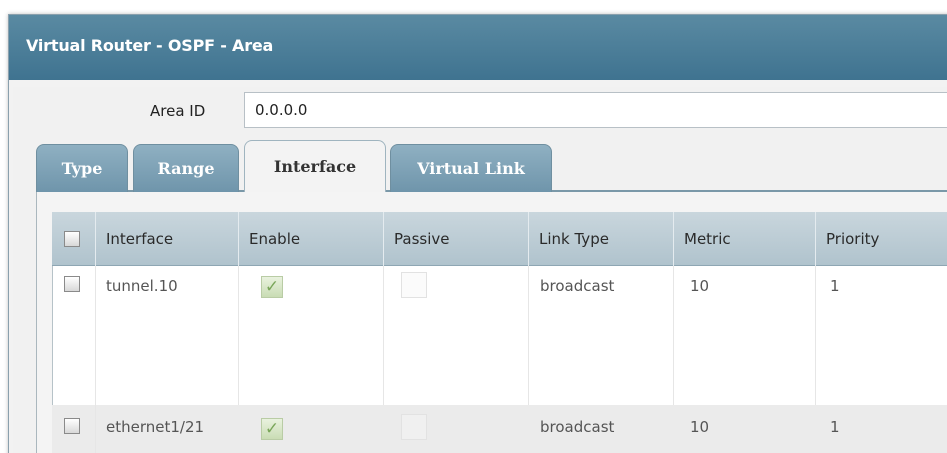 The height and width of the screenshot is (453, 947). What do you see at coordinates (315, 166) in the screenshot?
I see `tab-interface: Interface` at bounding box center [315, 166].